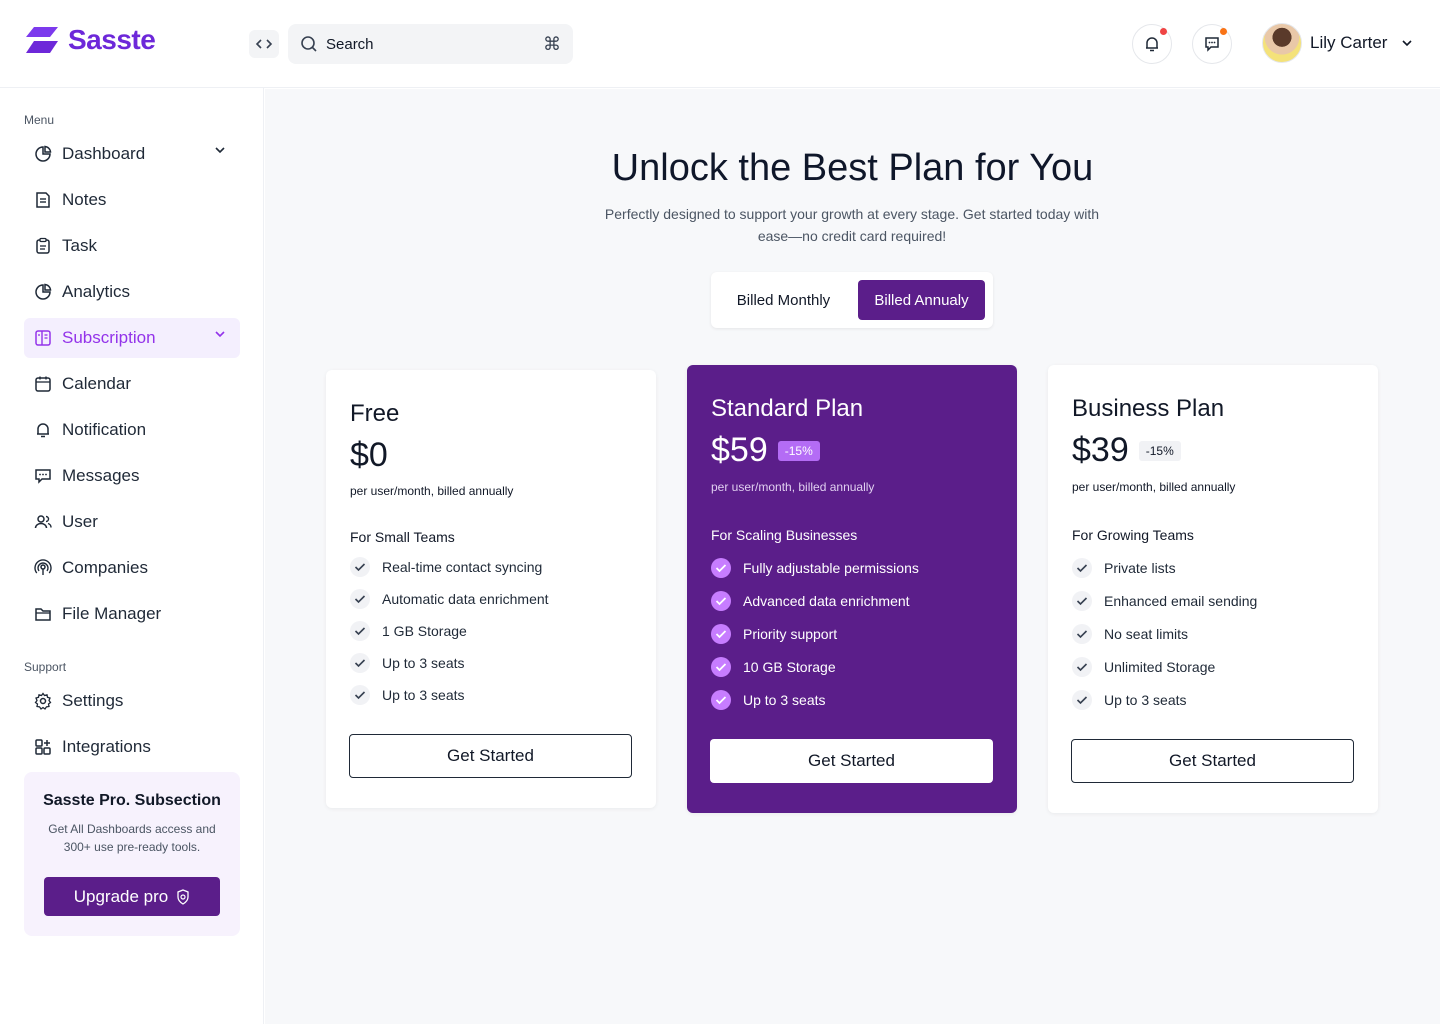 This screenshot has width=1440, height=1024. I want to click on sidebar-item-subscription: Subscription, so click(132, 338).